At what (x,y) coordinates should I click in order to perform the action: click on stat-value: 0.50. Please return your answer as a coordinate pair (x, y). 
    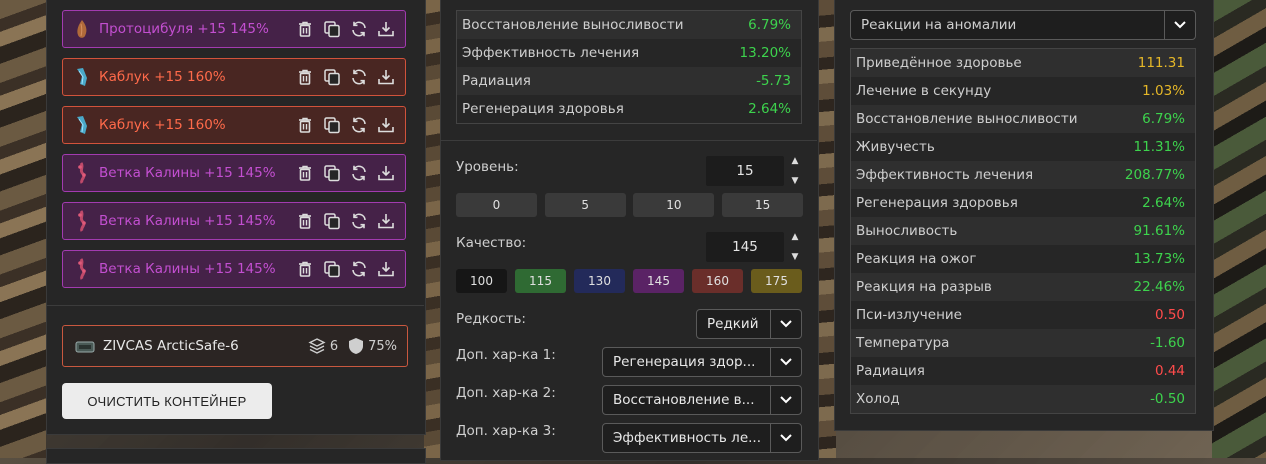
    Looking at the image, I should click on (1169, 315).